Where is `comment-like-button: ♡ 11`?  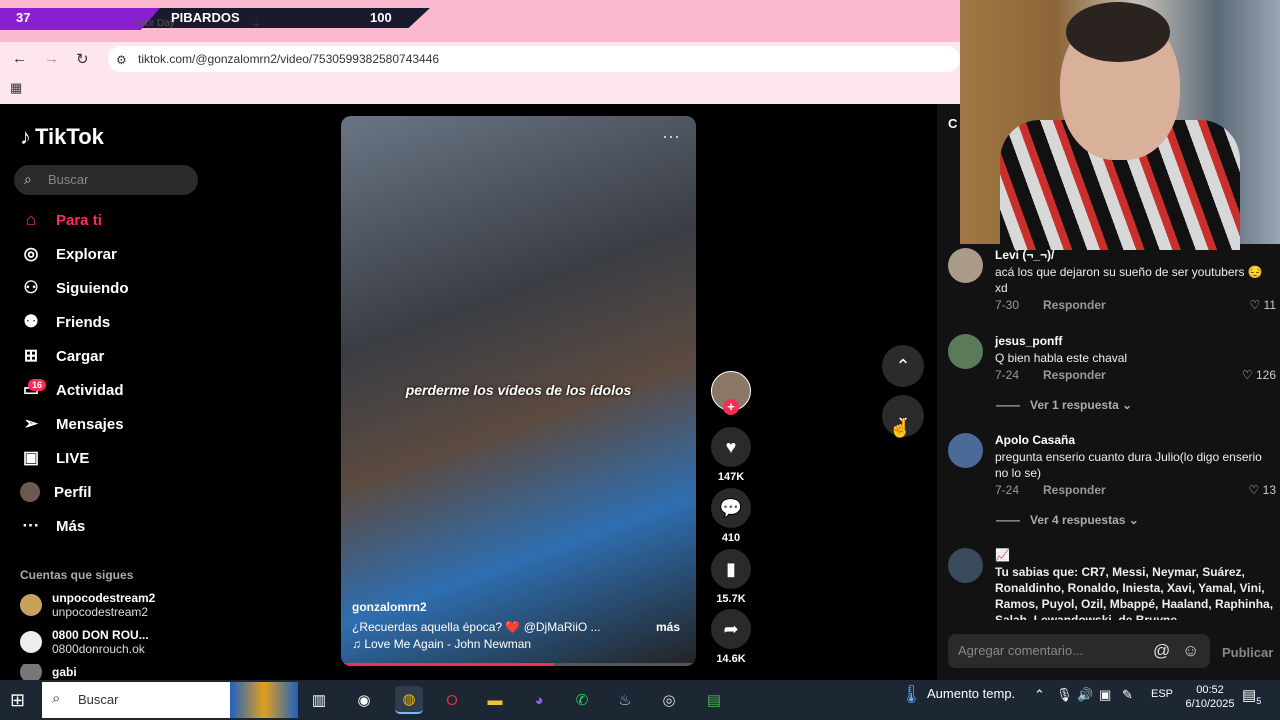 comment-like-button: ♡ 11 is located at coordinates (1262, 305).